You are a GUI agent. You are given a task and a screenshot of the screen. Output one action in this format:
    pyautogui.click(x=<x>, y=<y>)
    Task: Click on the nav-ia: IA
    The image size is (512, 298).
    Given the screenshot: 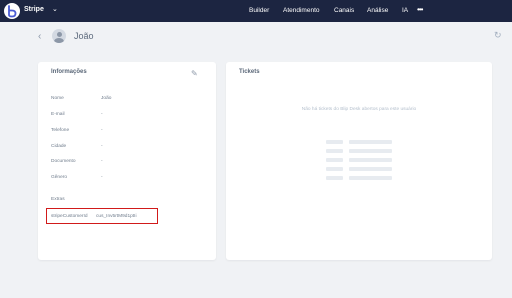 What is the action you would take?
    pyautogui.click(x=405, y=10)
    